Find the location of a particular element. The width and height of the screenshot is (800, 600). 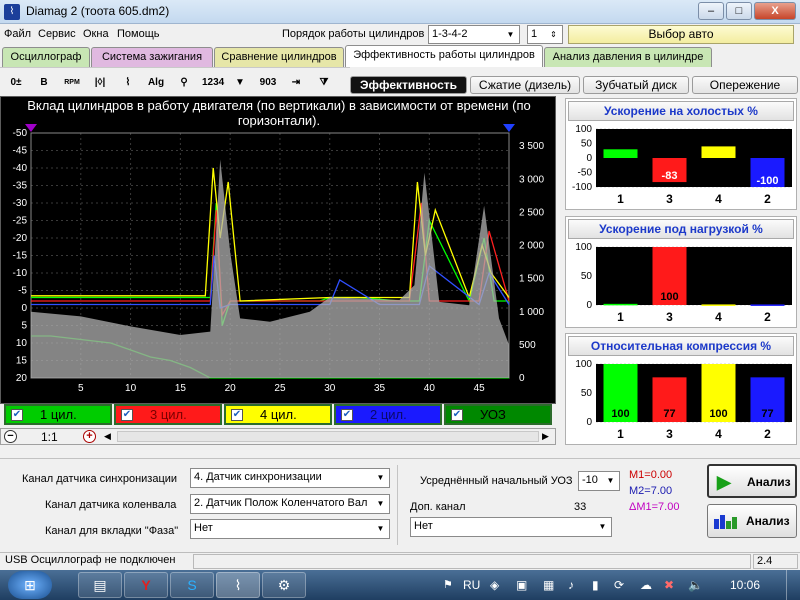

tab-ignition: Система зажигания is located at coordinates (152, 57).